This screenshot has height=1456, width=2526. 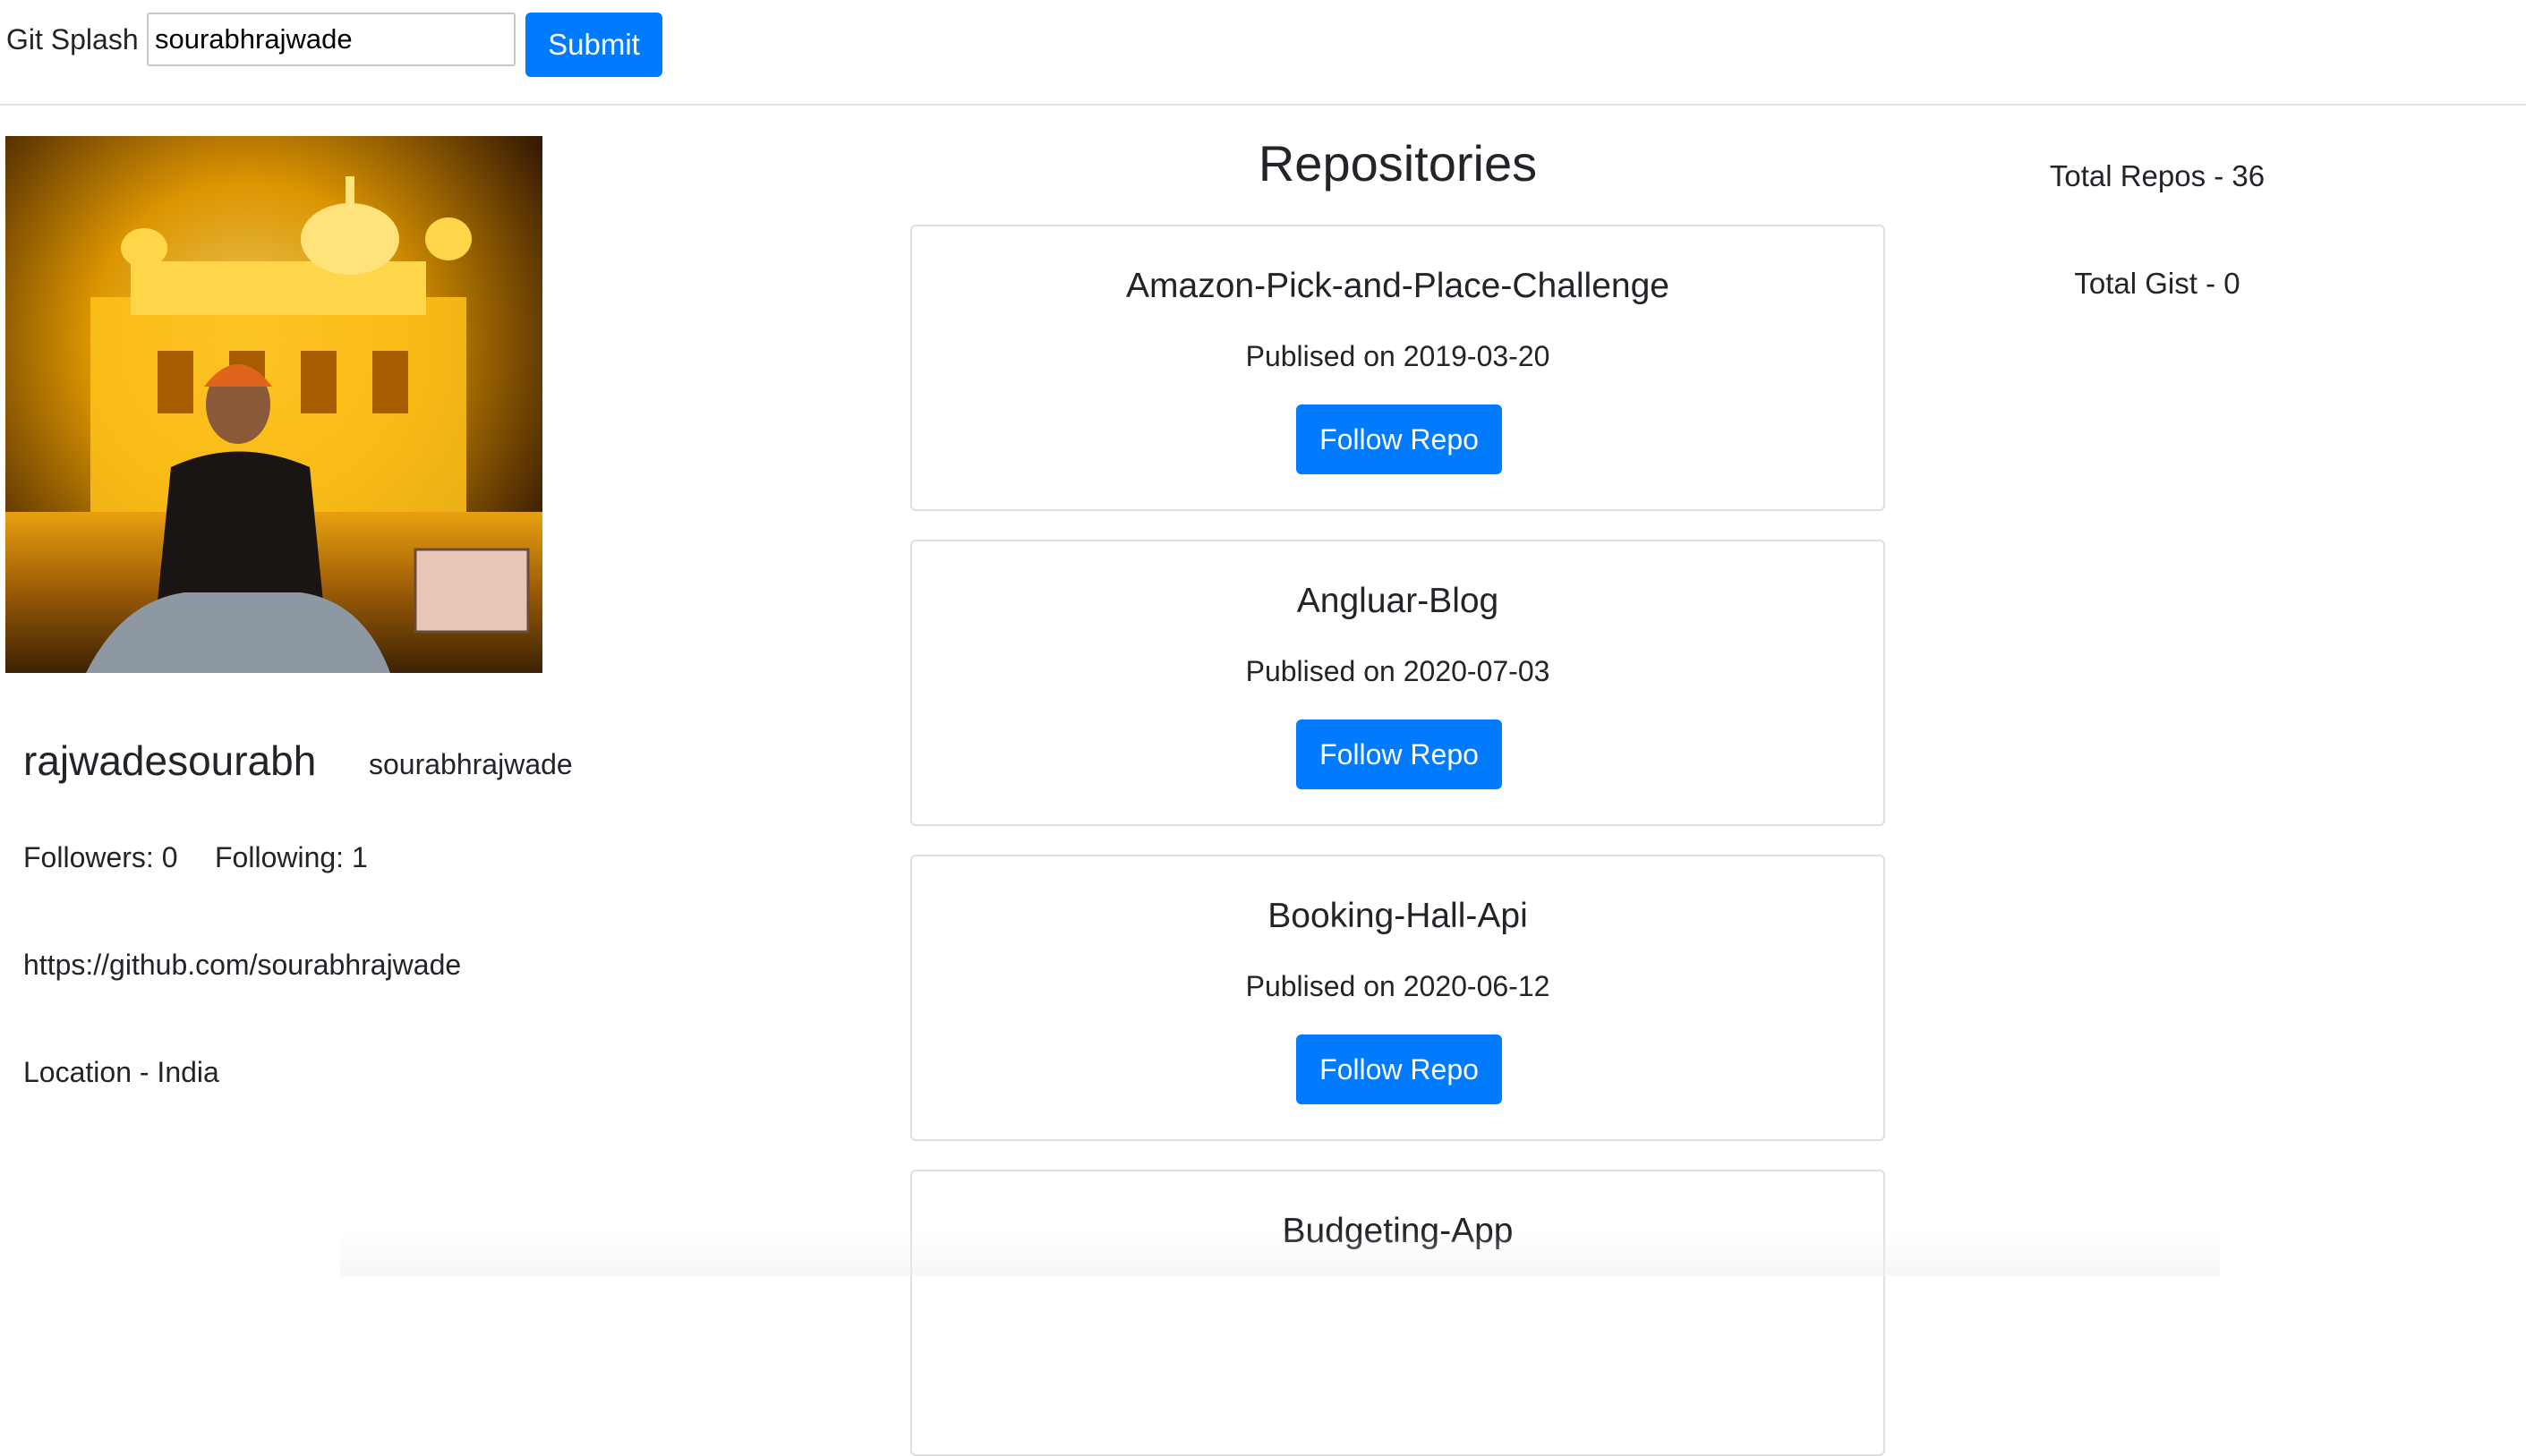 What do you see at coordinates (1398, 601) in the screenshot?
I see `repo-name: Angluar-Blog` at bounding box center [1398, 601].